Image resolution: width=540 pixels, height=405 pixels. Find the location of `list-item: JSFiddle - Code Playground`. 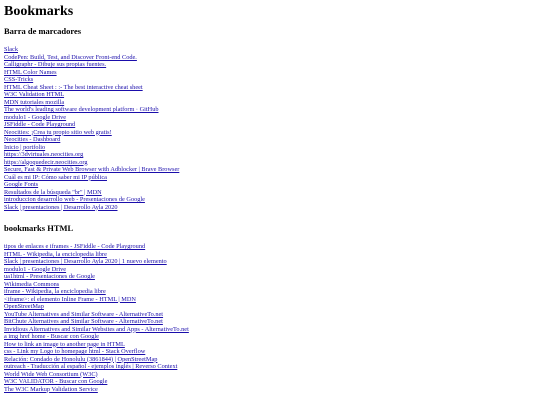

list-item: JSFiddle - Code Playground is located at coordinates (270, 125).